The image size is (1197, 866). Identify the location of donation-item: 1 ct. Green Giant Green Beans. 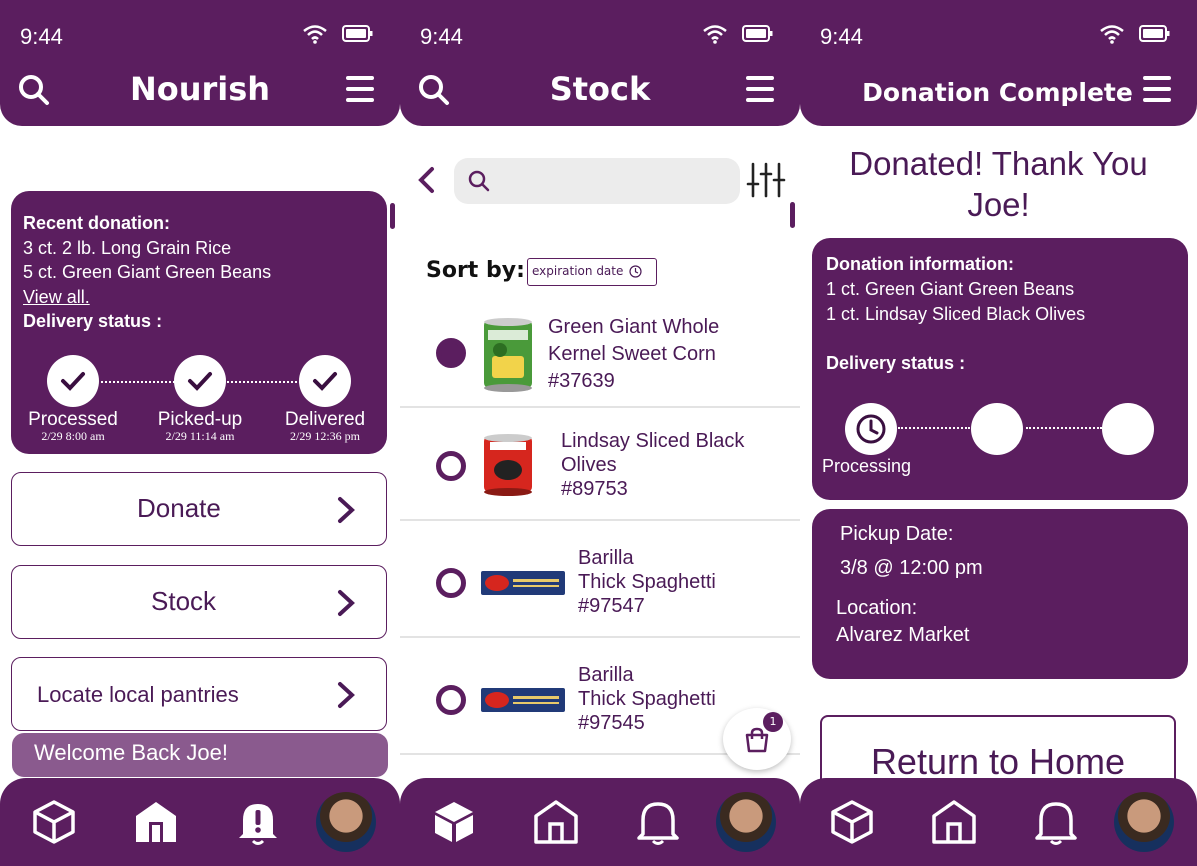
(950, 289).